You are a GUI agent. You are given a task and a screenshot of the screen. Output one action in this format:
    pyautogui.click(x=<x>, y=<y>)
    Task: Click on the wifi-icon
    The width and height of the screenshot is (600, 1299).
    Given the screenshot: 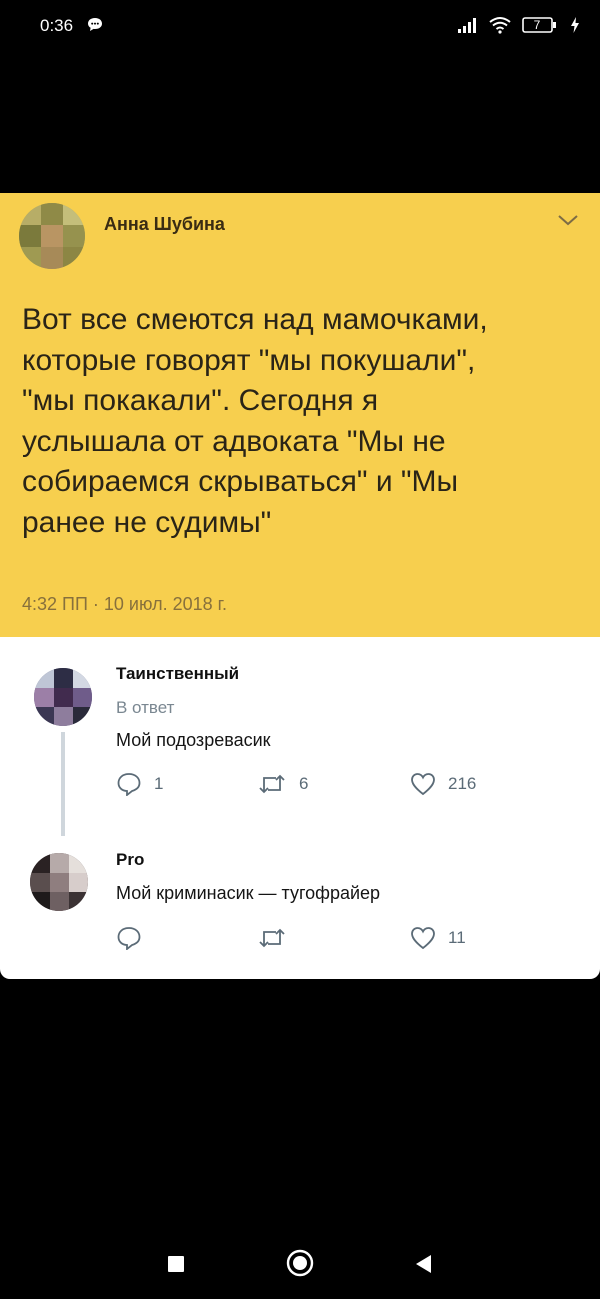 What is the action you would take?
    pyautogui.click(x=500, y=25)
    